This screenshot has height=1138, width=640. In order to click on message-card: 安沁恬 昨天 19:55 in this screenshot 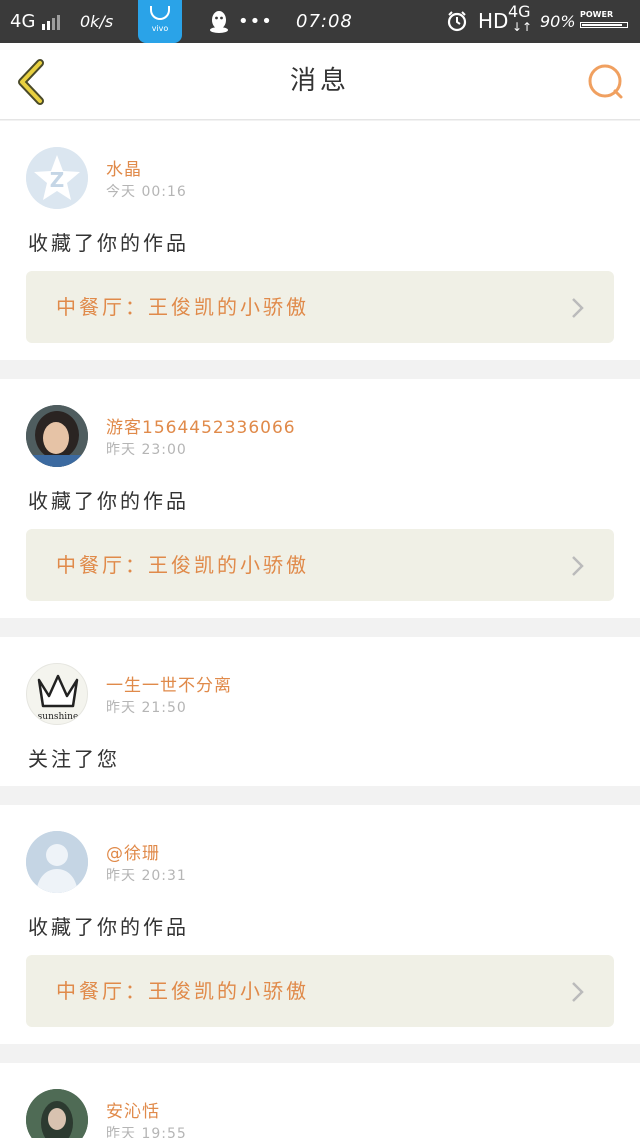, I will do `click(320, 1100)`.